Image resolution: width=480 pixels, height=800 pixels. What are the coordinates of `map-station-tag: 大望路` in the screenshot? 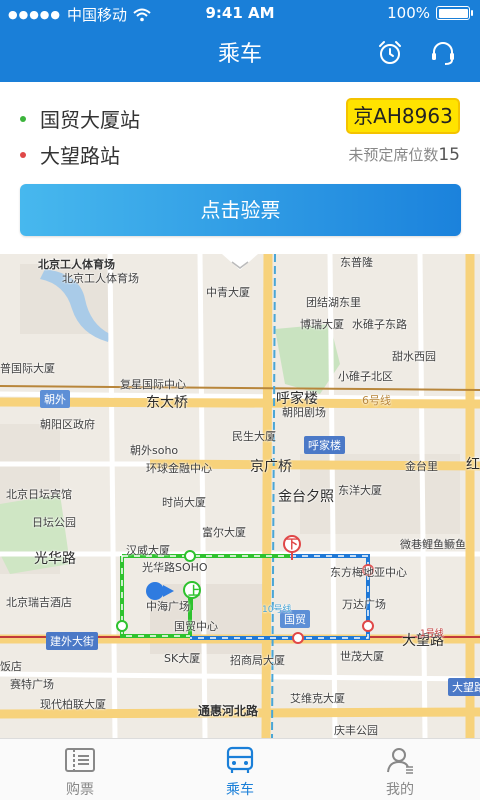 It's located at (464, 687).